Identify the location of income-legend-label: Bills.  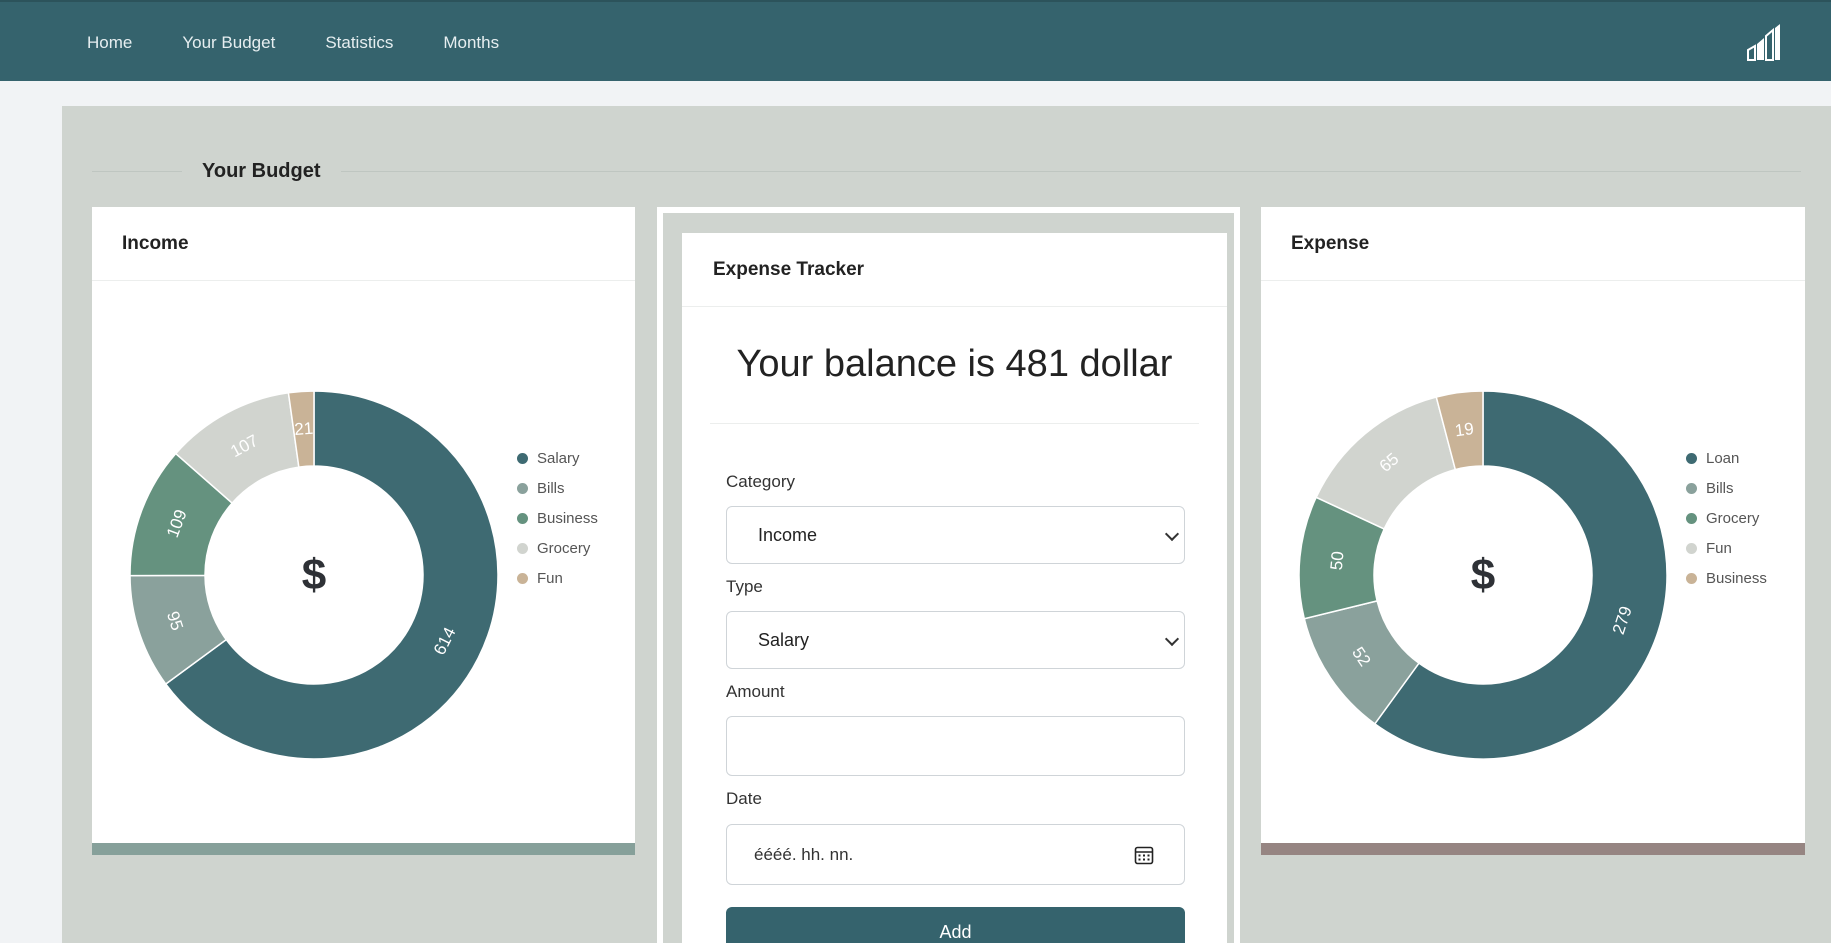
(551, 488).